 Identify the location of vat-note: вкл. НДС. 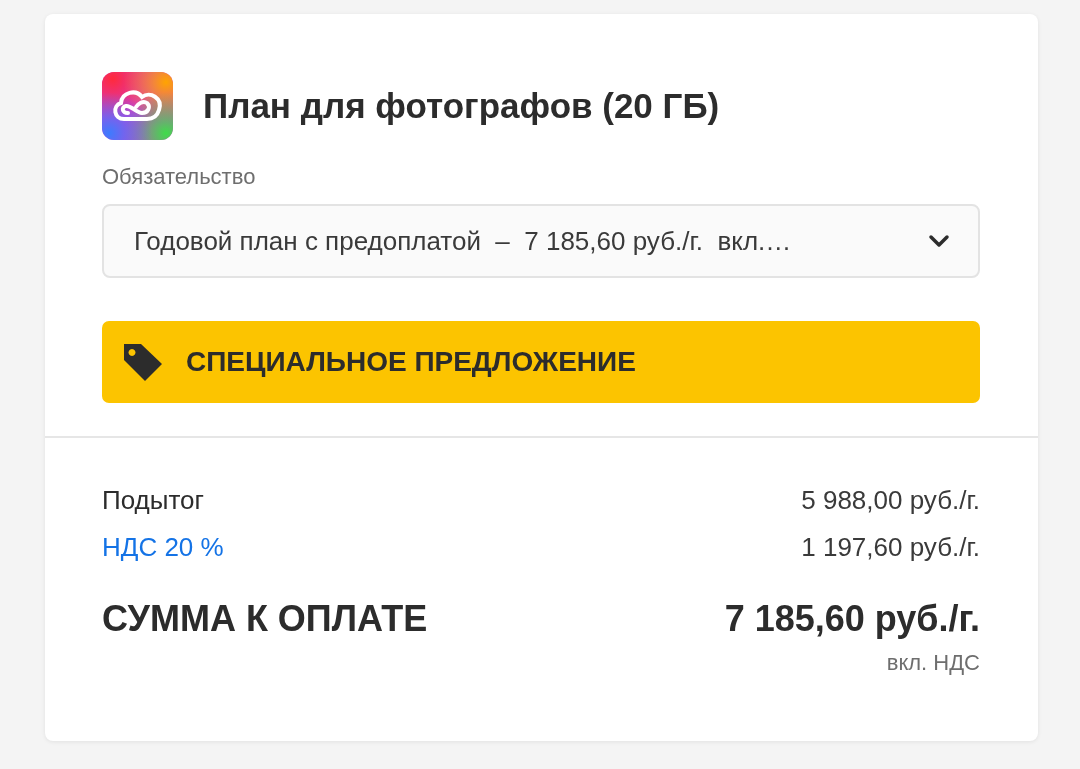
(933, 663).